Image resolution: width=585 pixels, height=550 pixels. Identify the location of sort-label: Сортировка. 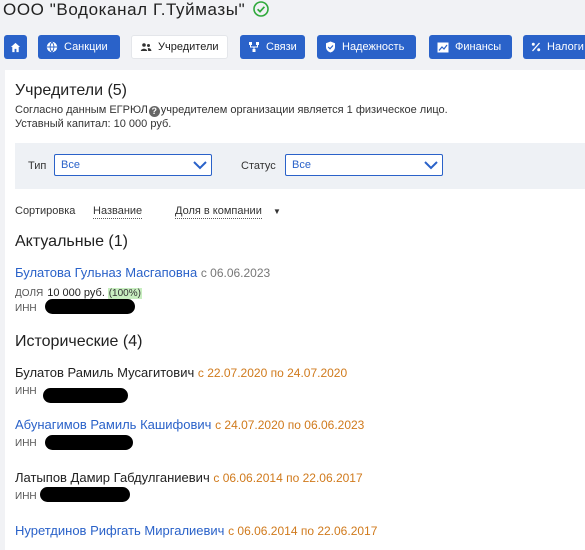
(45, 211).